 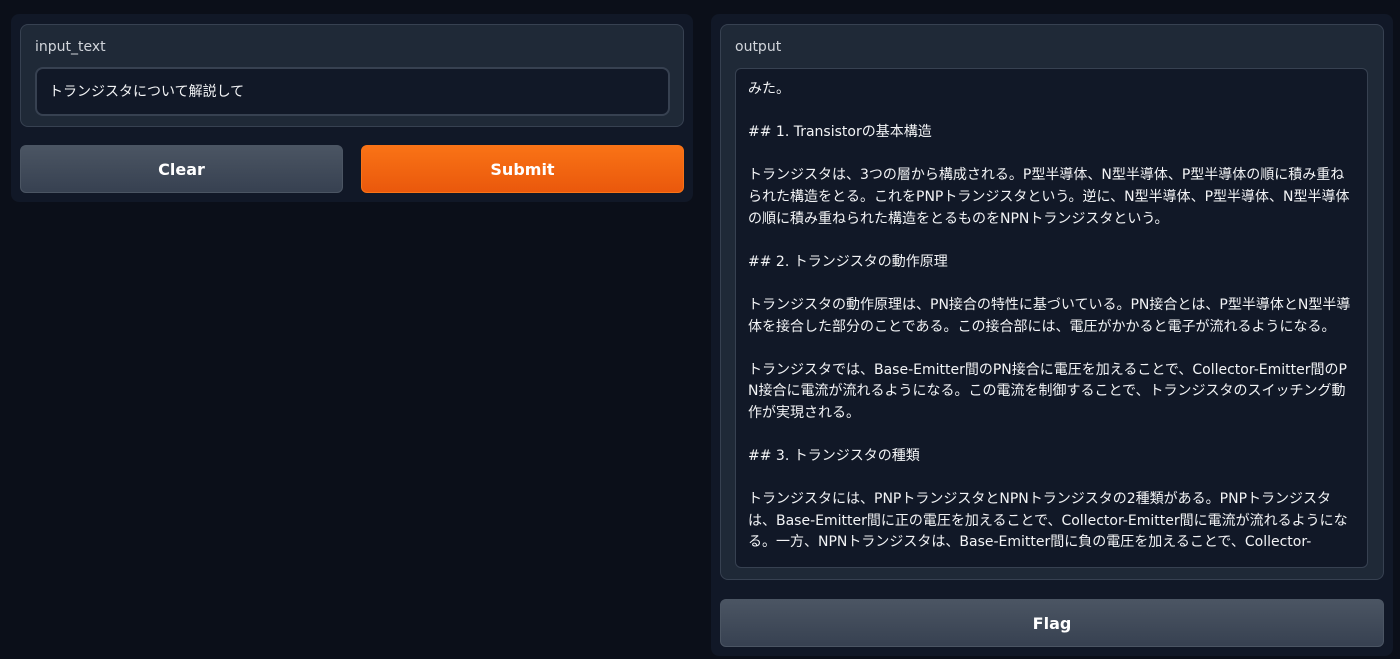 I want to click on input-text-block: input_text トランジスタについて解説して, so click(x=352, y=75).